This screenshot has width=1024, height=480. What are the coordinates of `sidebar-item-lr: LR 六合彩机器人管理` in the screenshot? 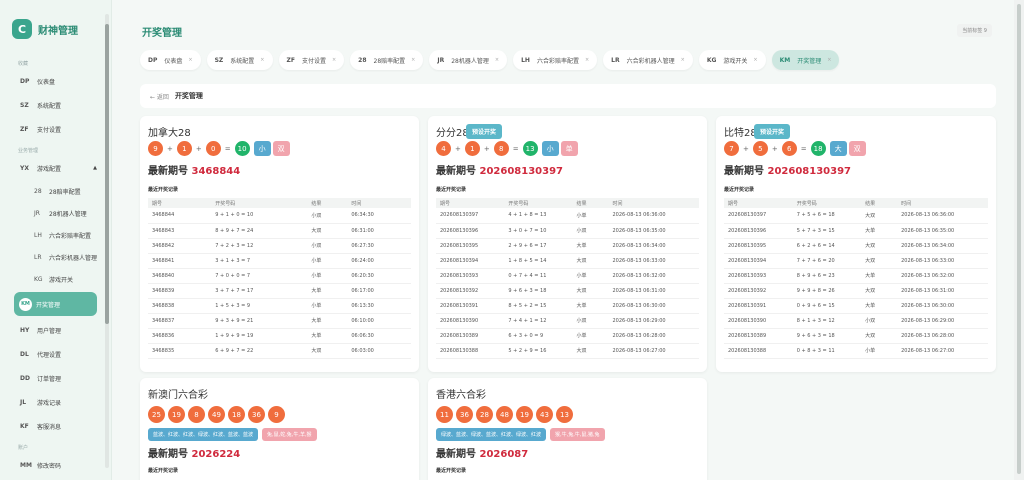 It's located at (55, 257).